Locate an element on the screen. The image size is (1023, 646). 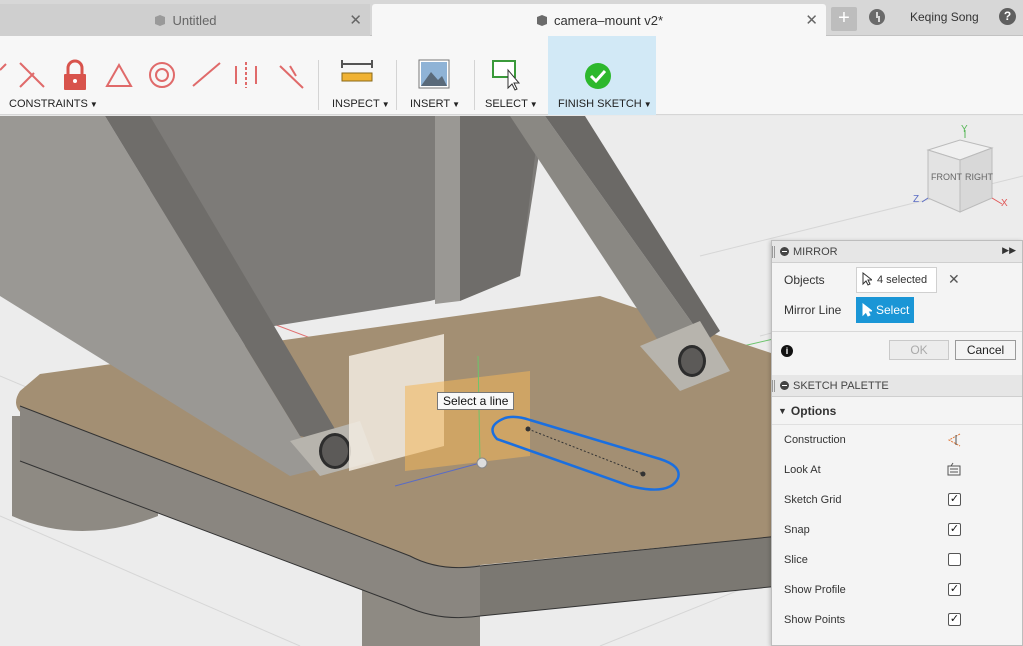
sketch-palette-title: SKETCH PALETTE is located at coordinates (841, 385).